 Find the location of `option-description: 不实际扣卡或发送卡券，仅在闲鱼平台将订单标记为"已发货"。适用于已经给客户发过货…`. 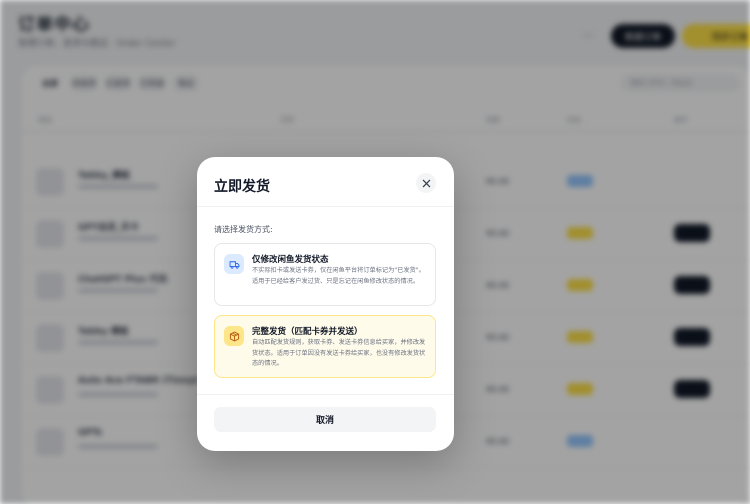

option-description: 不实际扣卡或发送卡券，仅在闲鱼平台将订单标记为"已发货"。适用于已经给客户发过货… is located at coordinates (338, 276).